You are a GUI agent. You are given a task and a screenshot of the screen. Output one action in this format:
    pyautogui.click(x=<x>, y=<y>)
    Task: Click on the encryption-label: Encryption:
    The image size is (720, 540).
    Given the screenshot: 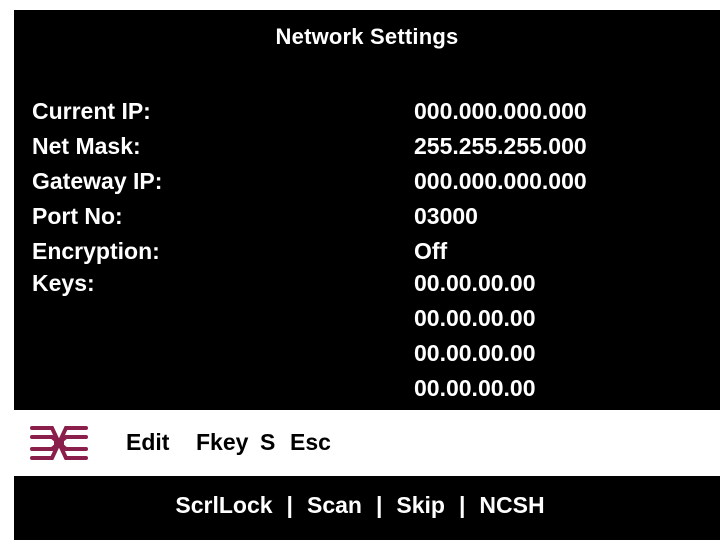 What is the action you would take?
    pyautogui.click(x=96, y=251)
    